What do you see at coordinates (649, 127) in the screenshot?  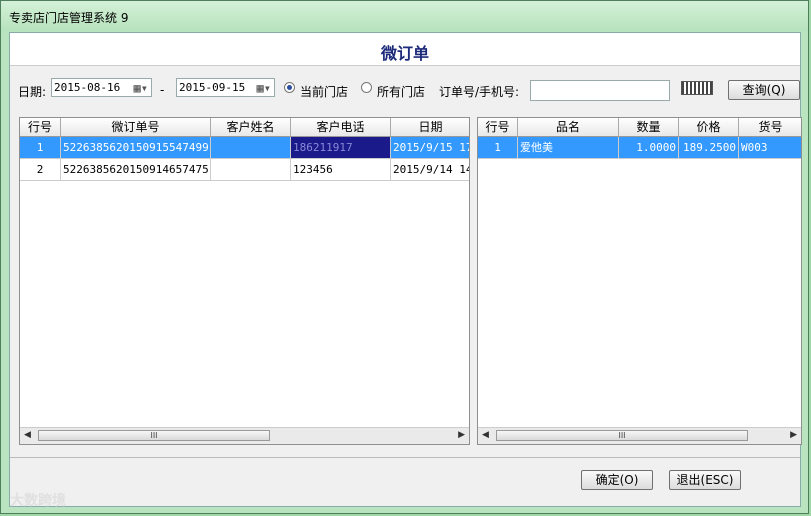 I see `column-header: 数量` at bounding box center [649, 127].